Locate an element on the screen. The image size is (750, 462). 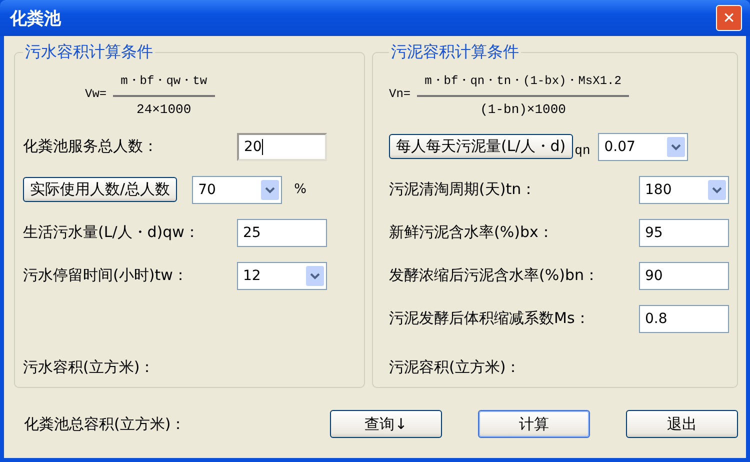
action-button: 计算 is located at coordinates (534, 424).